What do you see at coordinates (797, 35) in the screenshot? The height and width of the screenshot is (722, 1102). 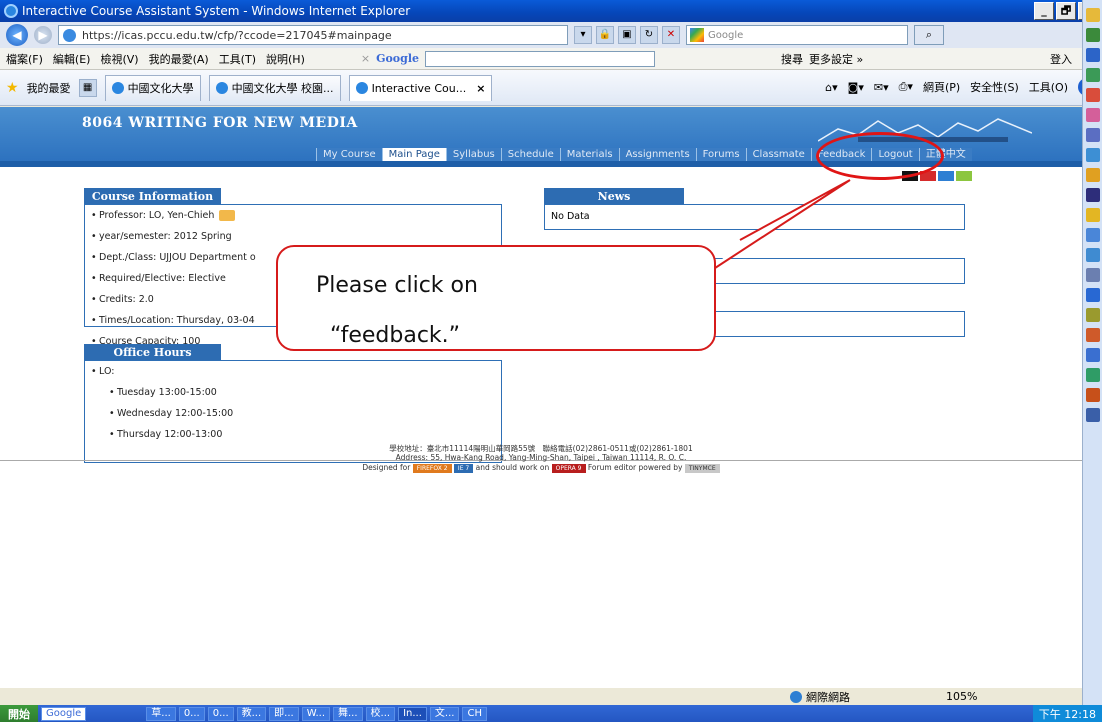 I see `search-box: Google` at bounding box center [797, 35].